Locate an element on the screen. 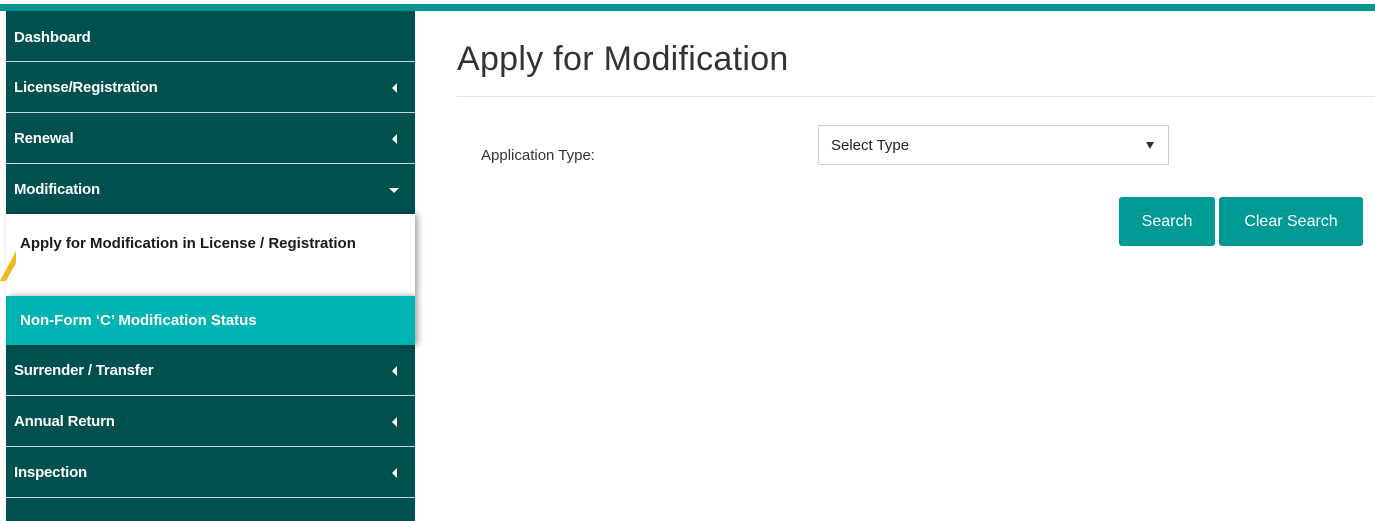 This screenshot has height=521, width=1375. sidebar-item-annual-return: Annual Return is located at coordinates (210, 421).